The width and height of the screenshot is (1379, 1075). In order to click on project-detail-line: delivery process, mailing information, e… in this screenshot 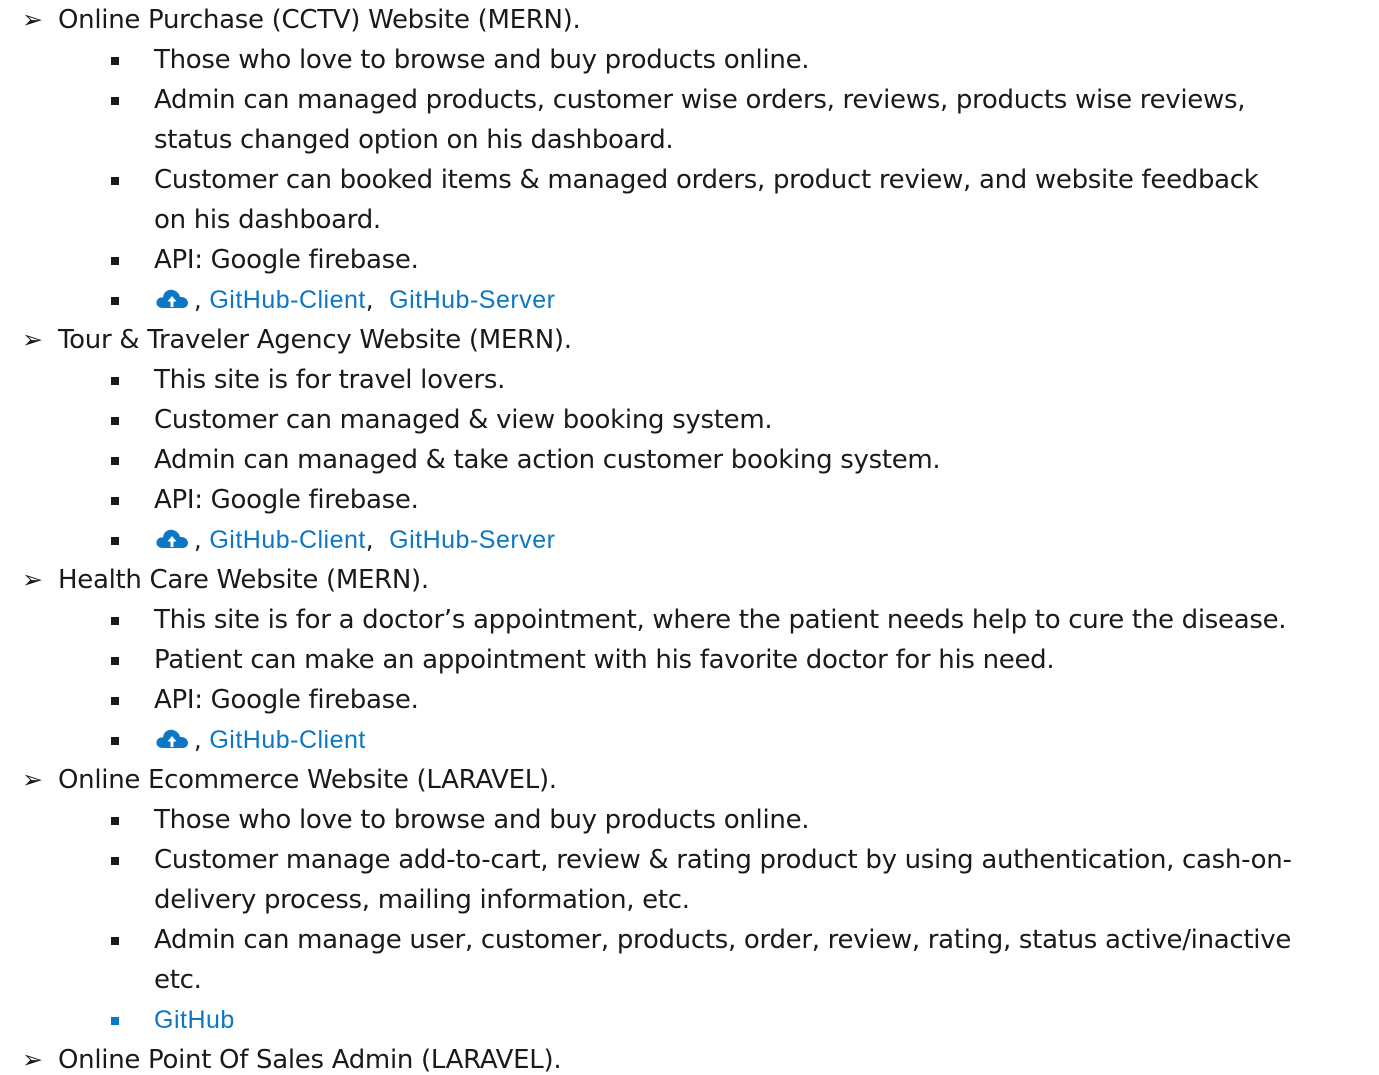, I will do `click(422, 900)`.